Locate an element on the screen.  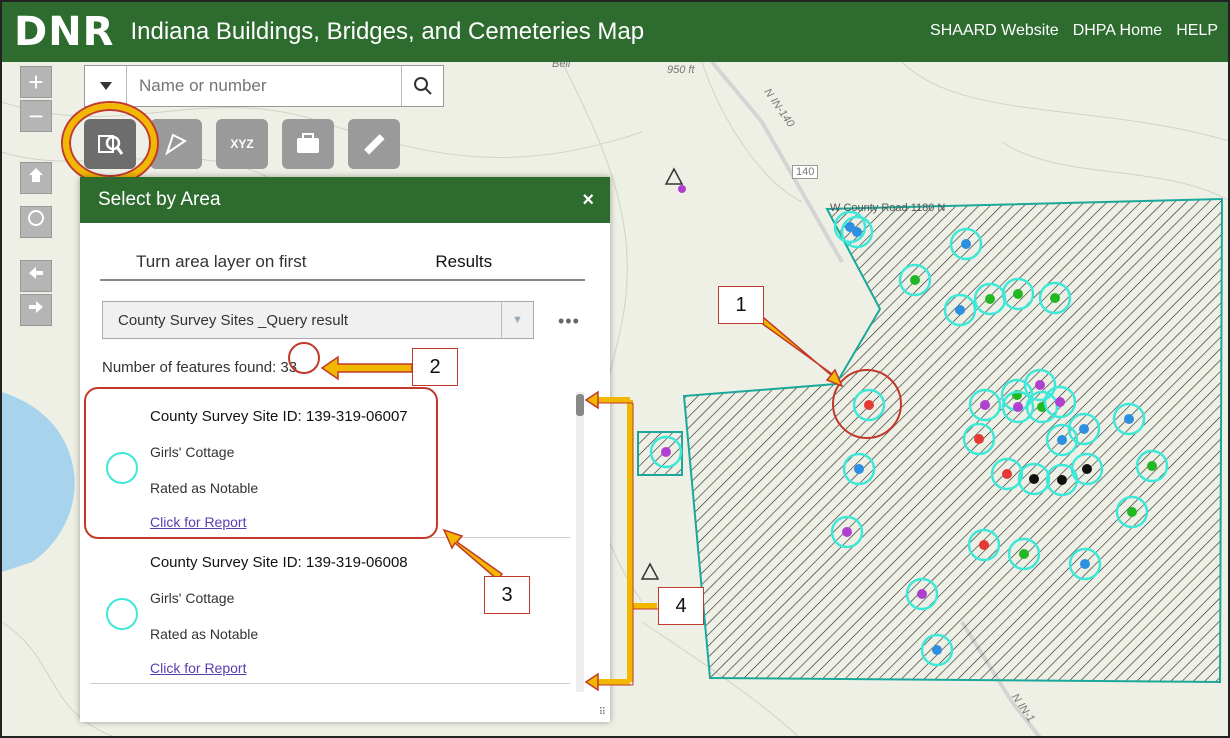
locate-button is located at coordinates (36, 222).